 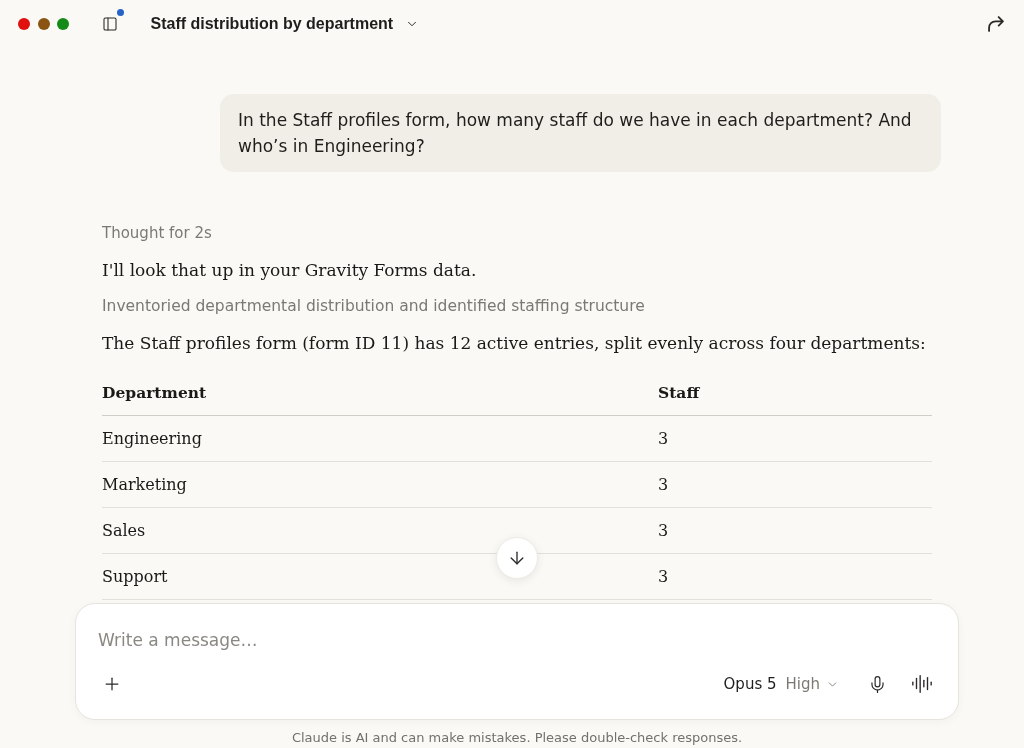 What do you see at coordinates (43, 24) in the screenshot?
I see `window-minimize-button` at bounding box center [43, 24].